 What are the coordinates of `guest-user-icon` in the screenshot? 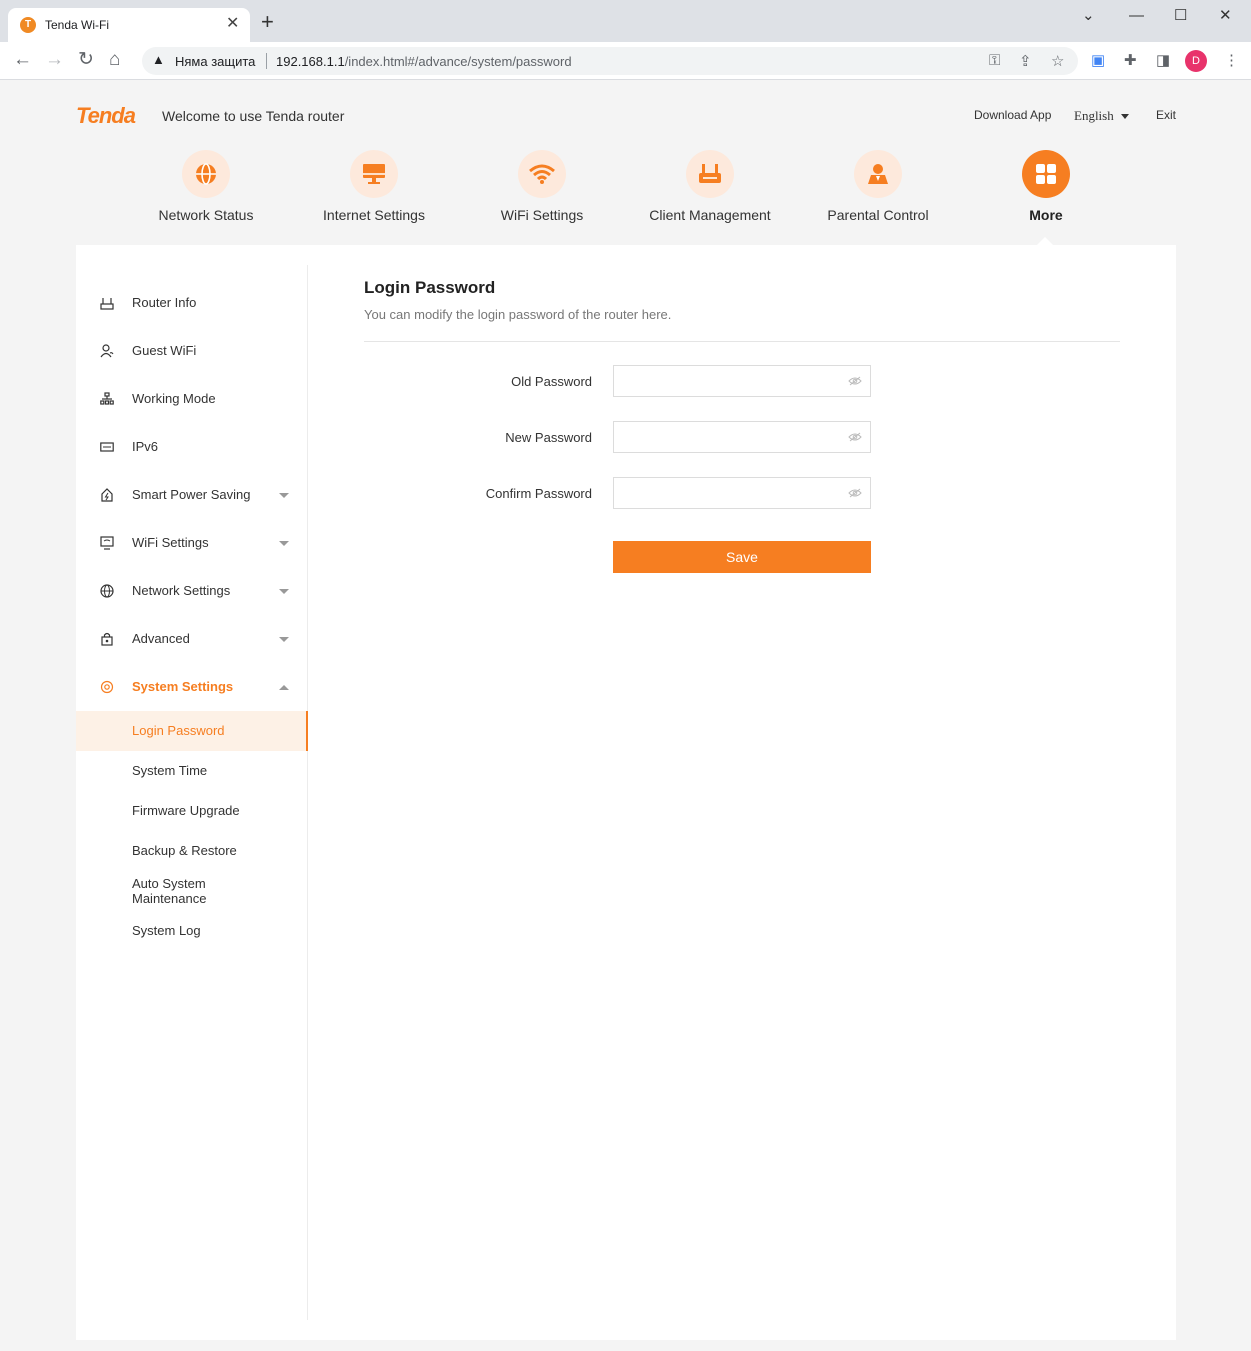 It's located at (107, 351).